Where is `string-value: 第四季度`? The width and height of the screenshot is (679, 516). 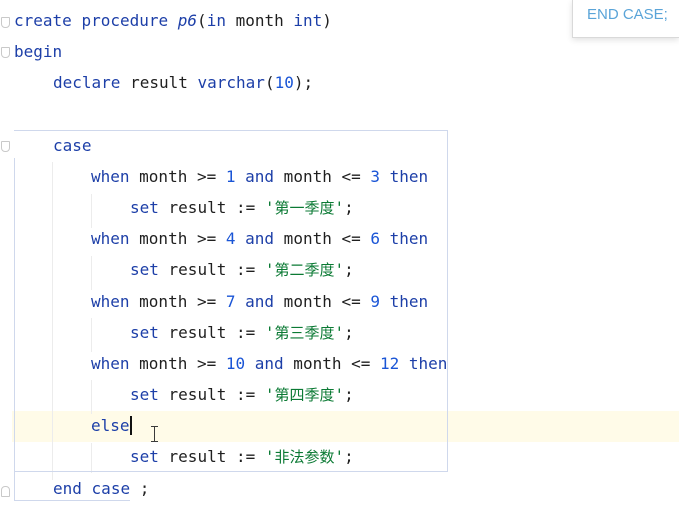
string-value: 第四季度 is located at coordinates (304, 395).